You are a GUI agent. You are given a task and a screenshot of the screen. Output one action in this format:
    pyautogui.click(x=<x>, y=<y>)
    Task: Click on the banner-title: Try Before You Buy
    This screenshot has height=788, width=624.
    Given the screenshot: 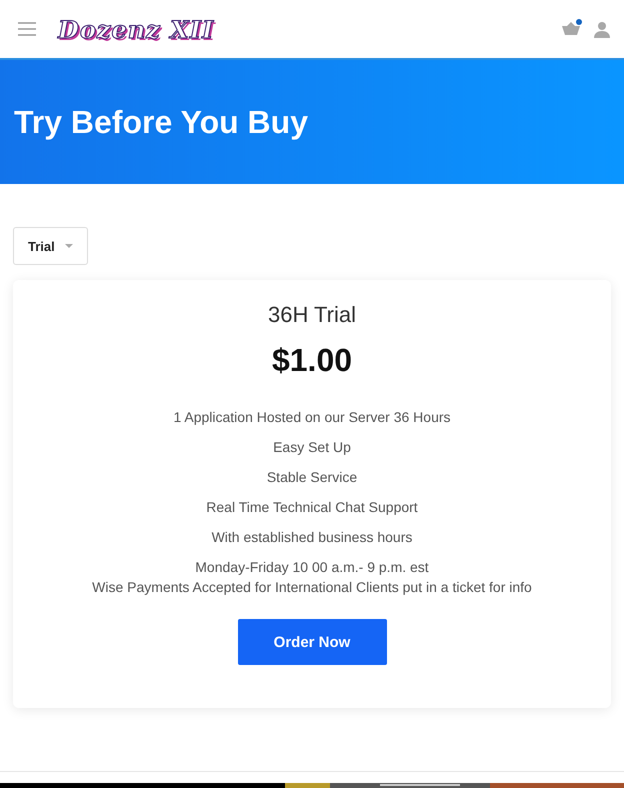 What is the action you would take?
    pyautogui.click(x=161, y=122)
    